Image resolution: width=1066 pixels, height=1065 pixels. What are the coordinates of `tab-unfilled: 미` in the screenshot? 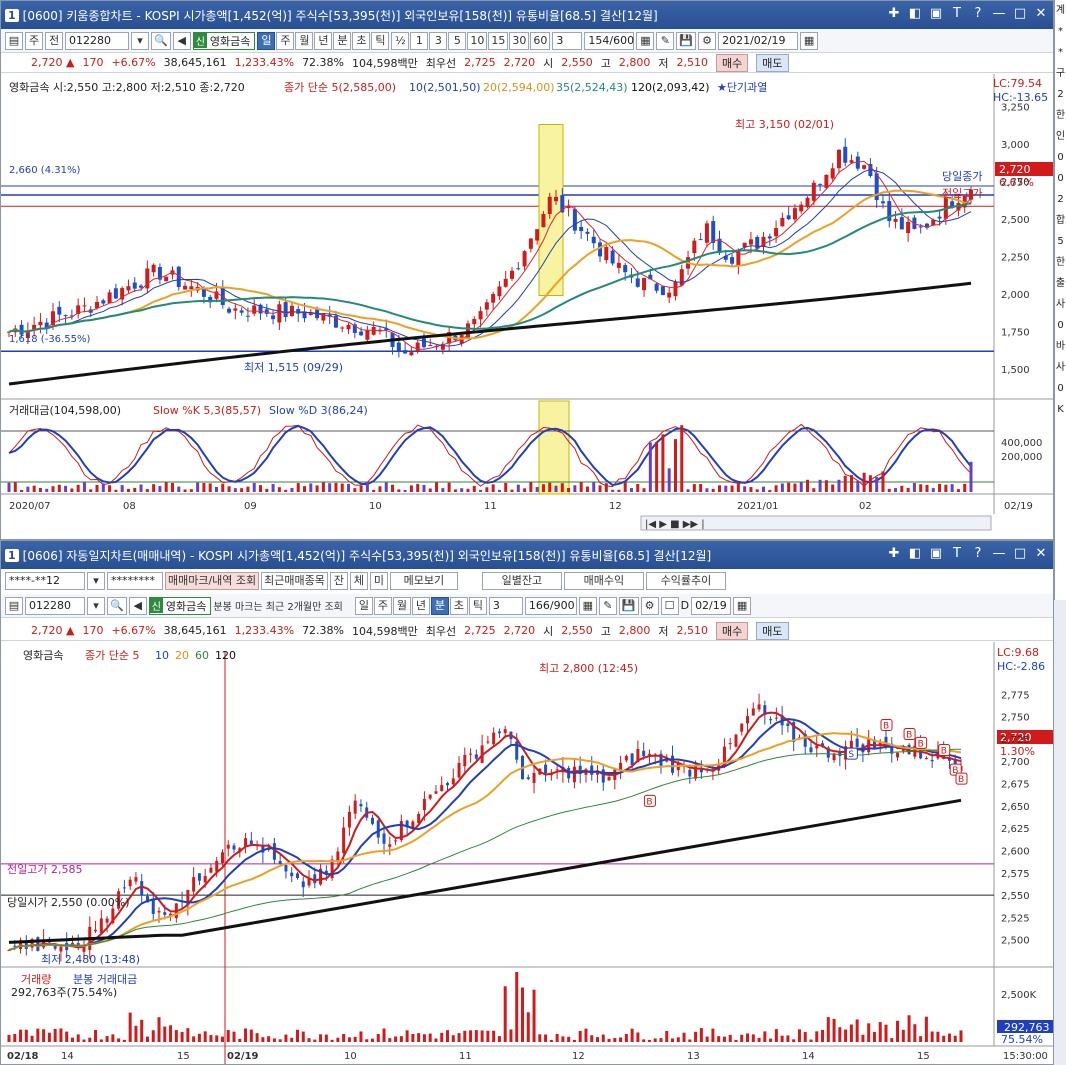 It's located at (378, 581).